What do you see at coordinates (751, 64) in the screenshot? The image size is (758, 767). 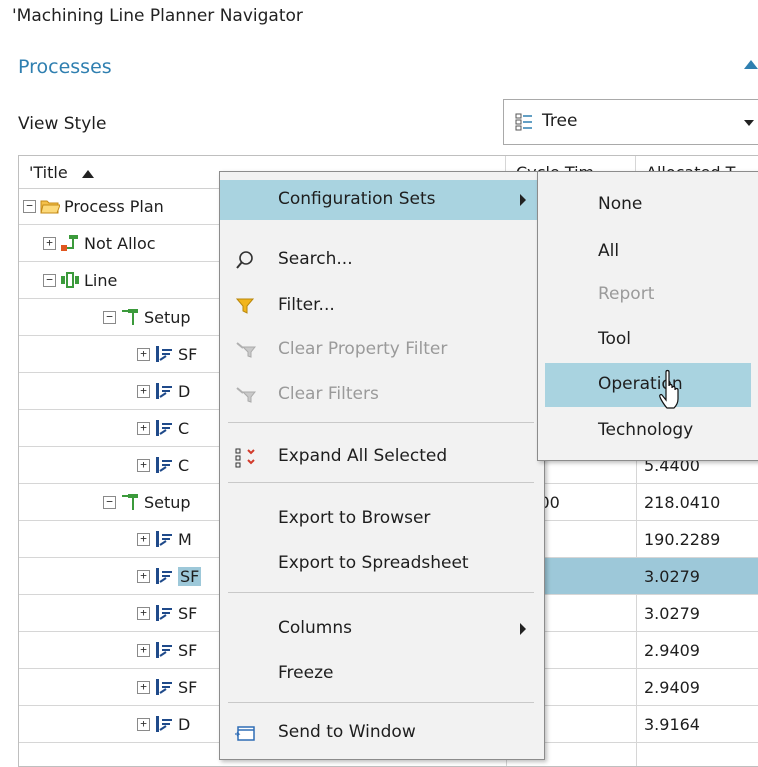 I see `collapse-section-icon` at bounding box center [751, 64].